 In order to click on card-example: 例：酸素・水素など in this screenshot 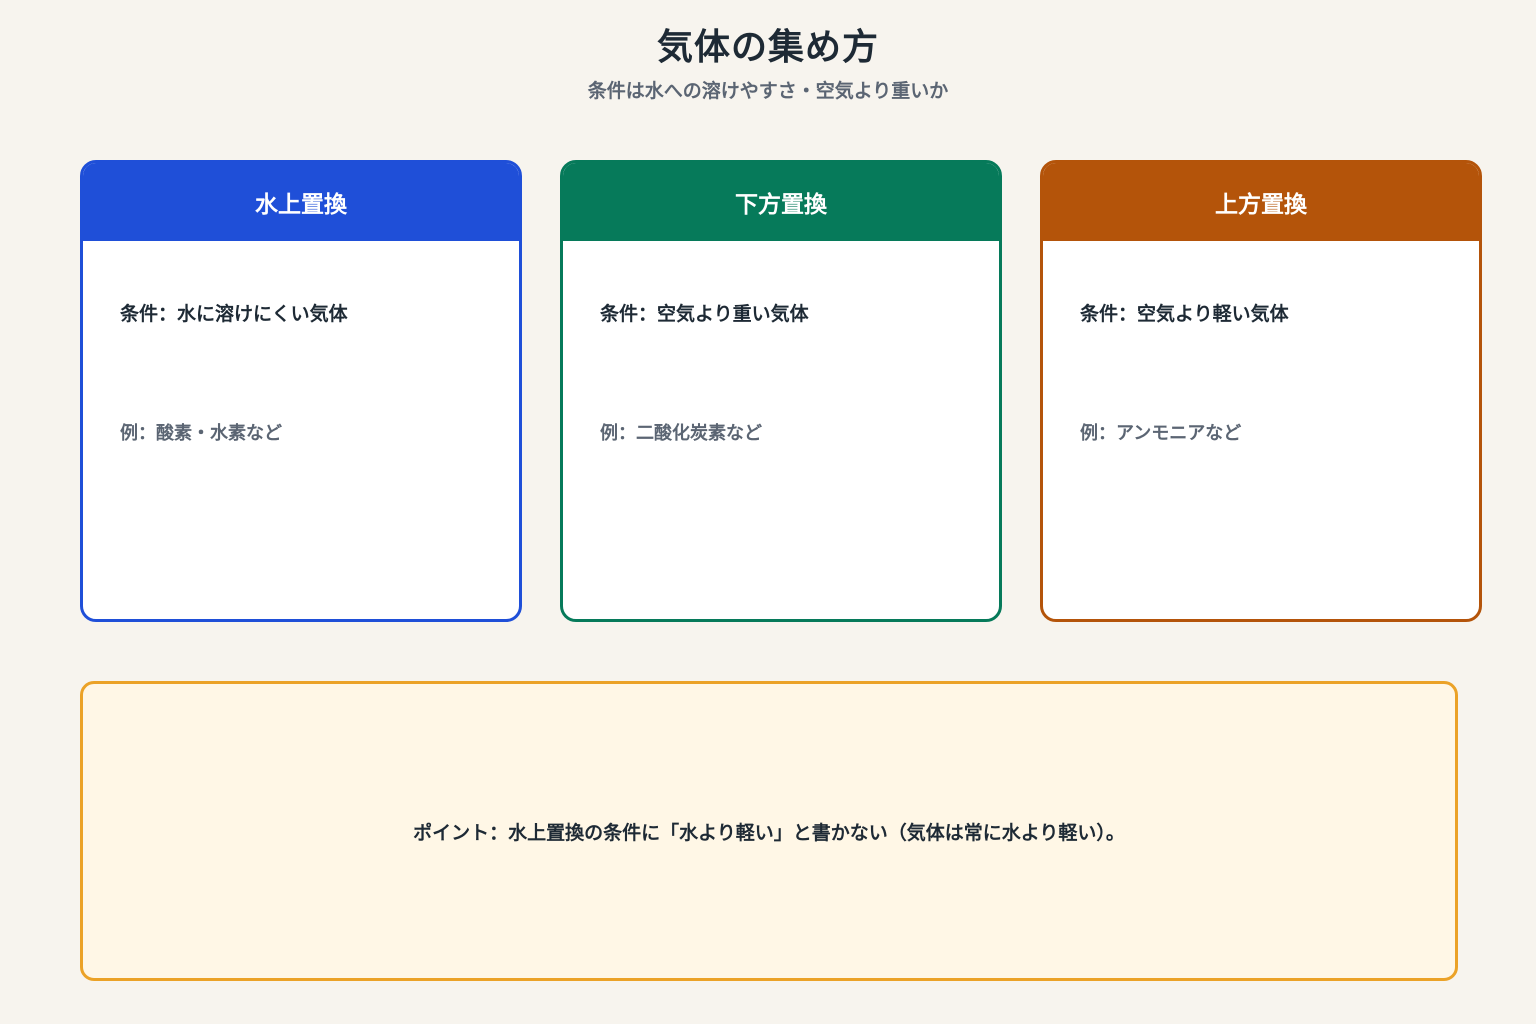, I will do `click(201, 433)`.